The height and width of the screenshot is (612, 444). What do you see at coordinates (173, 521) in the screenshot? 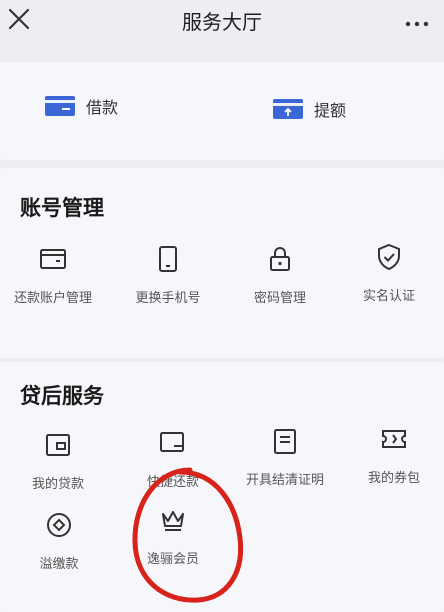
I see `crown-icon` at bounding box center [173, 521].